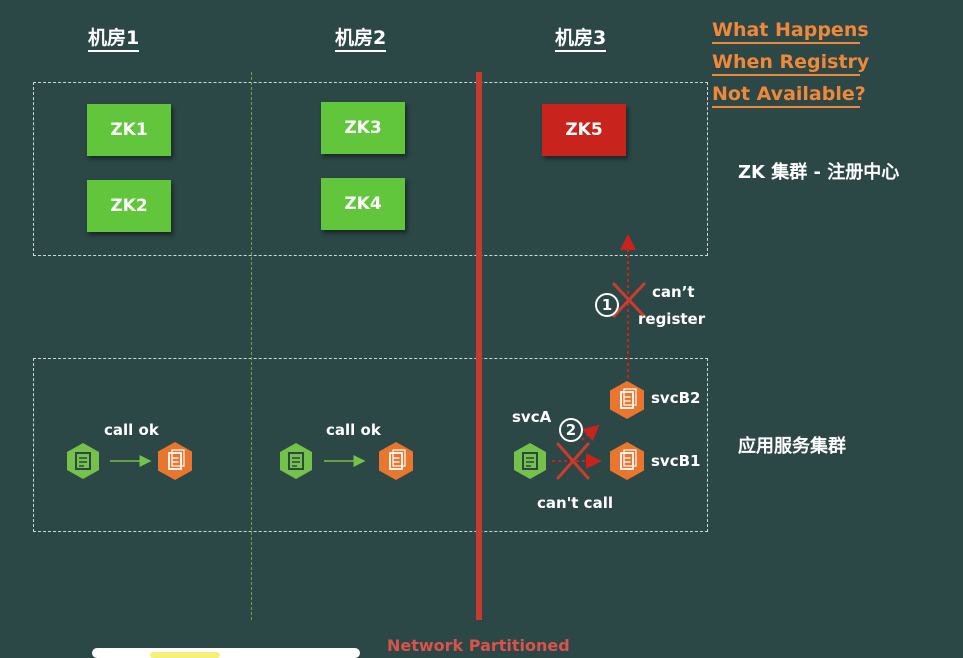 Image resolution: width=963 pixels, height=658 pixels. What do you see at coordinates (676, 461) in the screenshot?
I see `svcB1-label: svcB1` at bounding box center [676, 461].